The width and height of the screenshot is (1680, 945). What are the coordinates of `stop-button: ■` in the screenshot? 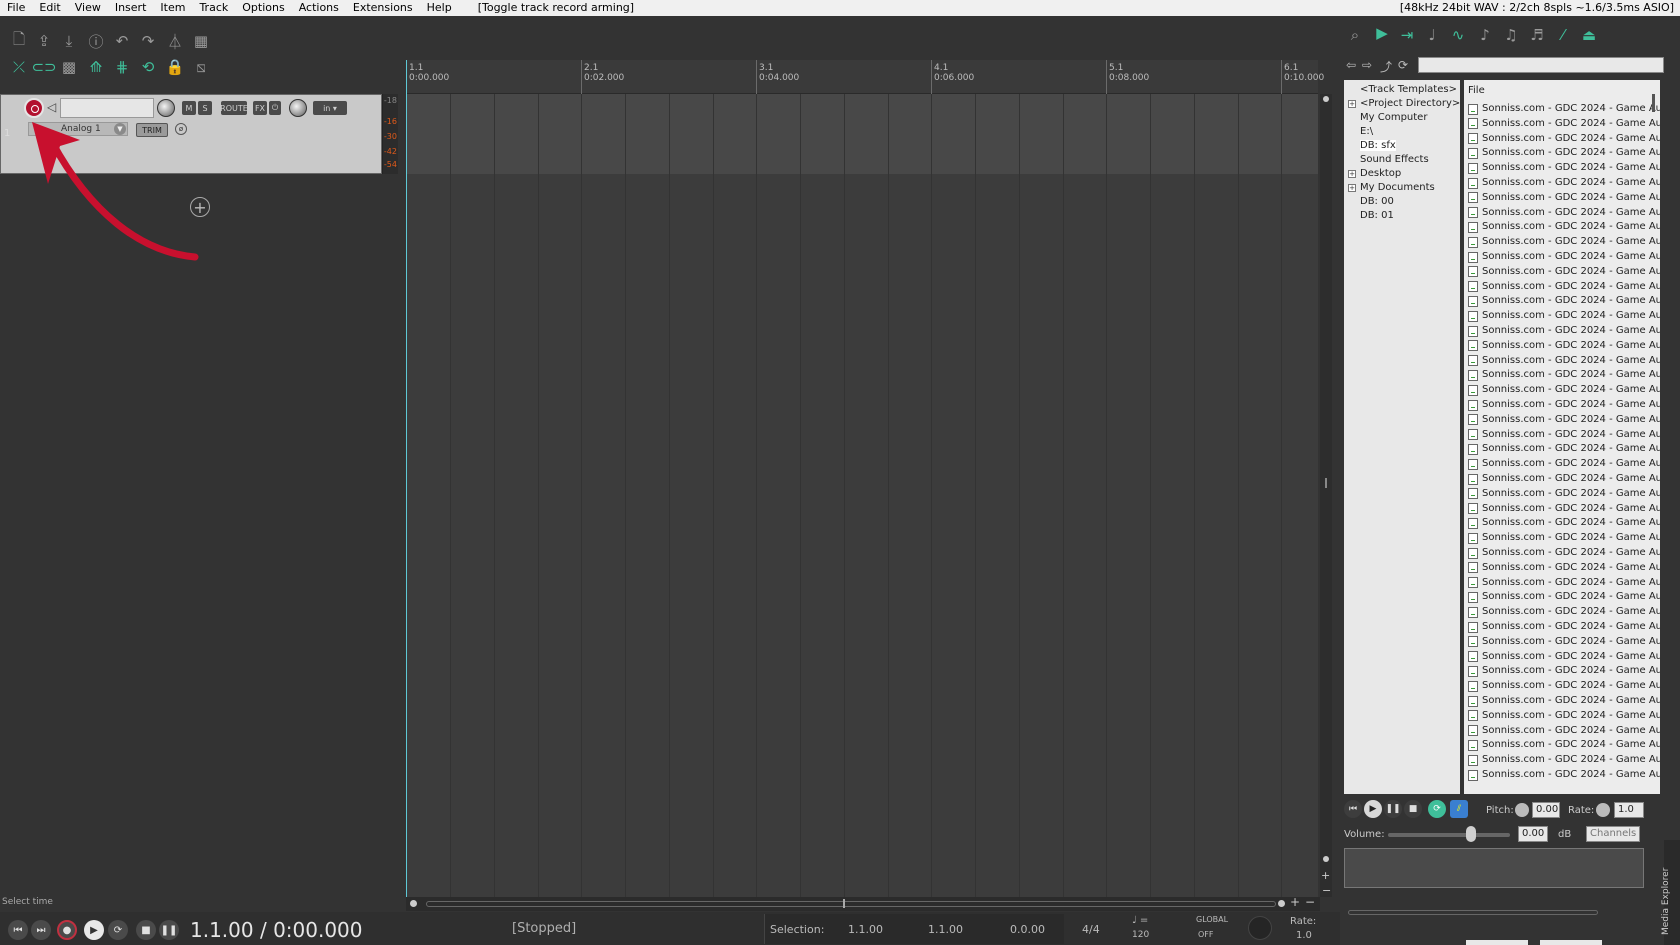 It's located at (146, 930).